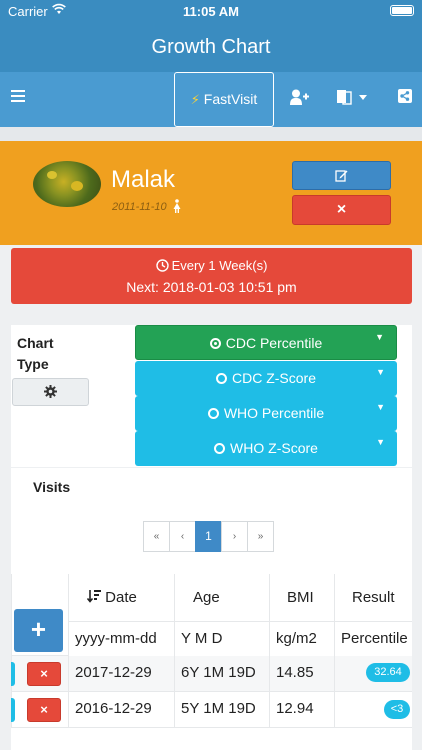 Image resolution: width=422 pixels, height=750 pixels. What do you see at coordinates (230, 99) in the screenshot?
I see `fast-visit-label: FastVisit` at bounding box center [230, 99].